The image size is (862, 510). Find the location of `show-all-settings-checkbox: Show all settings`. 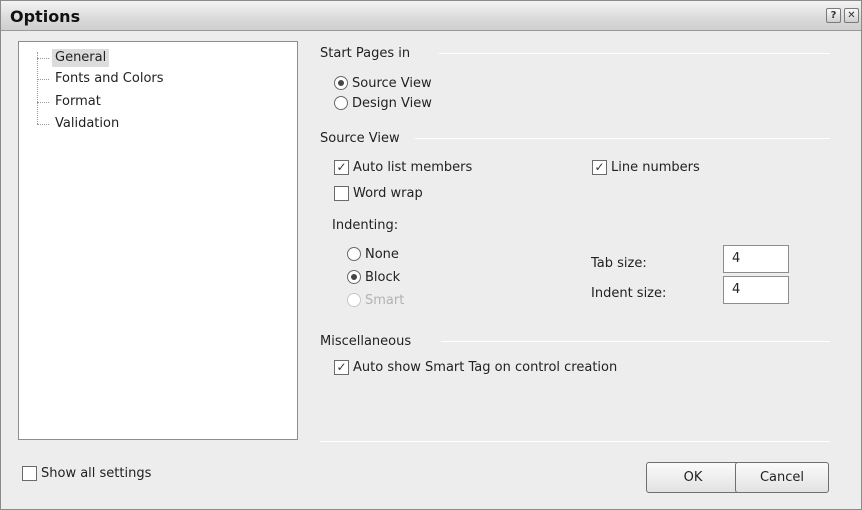

show-all-settings-checkbox: Show all settings is located at coordinates (86, 473).